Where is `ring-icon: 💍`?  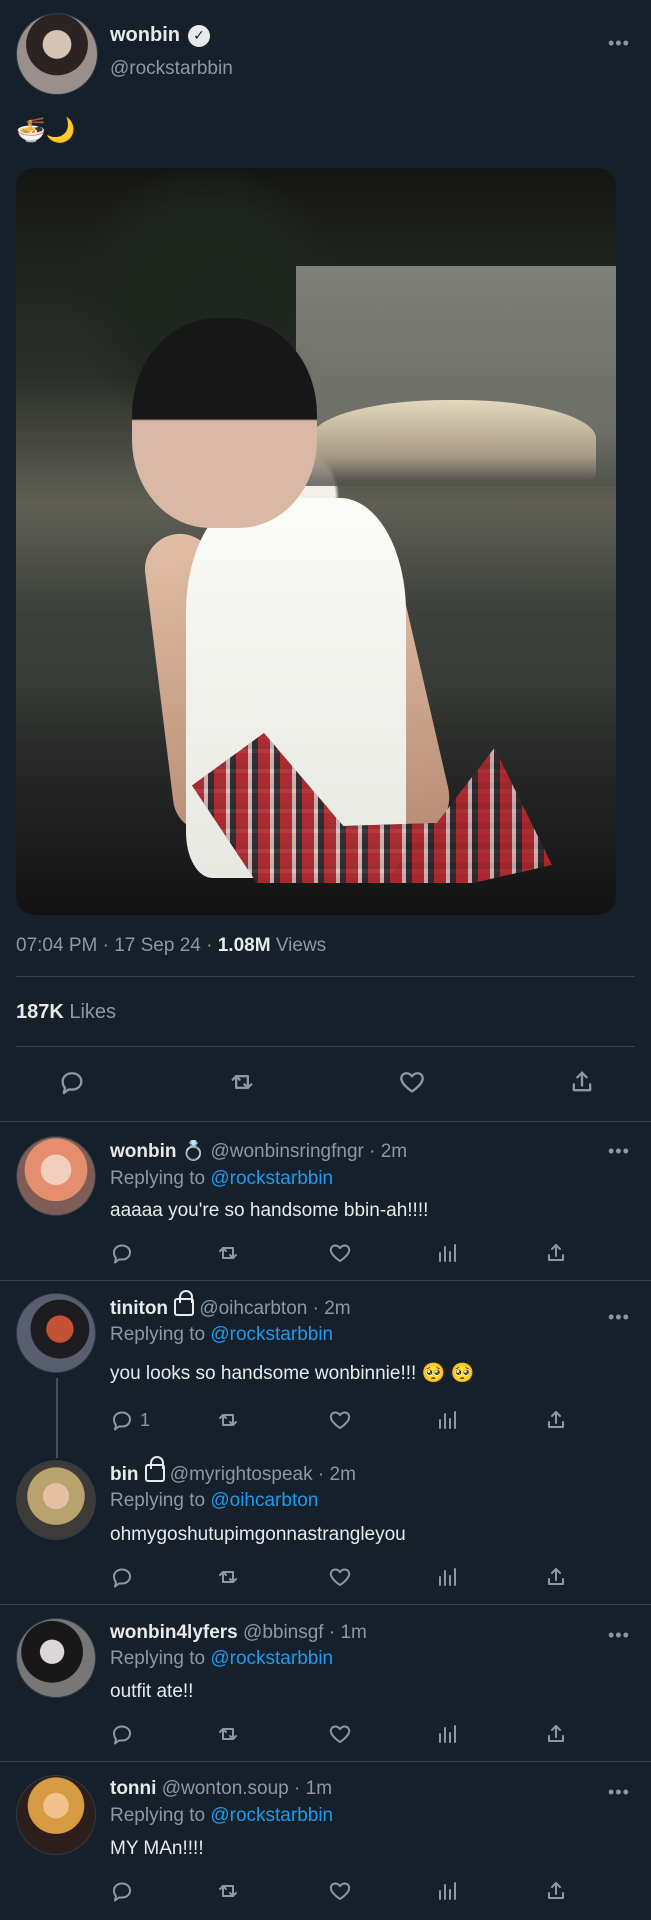 ring-icon: 💍 is located at coordinates (193, 1151).